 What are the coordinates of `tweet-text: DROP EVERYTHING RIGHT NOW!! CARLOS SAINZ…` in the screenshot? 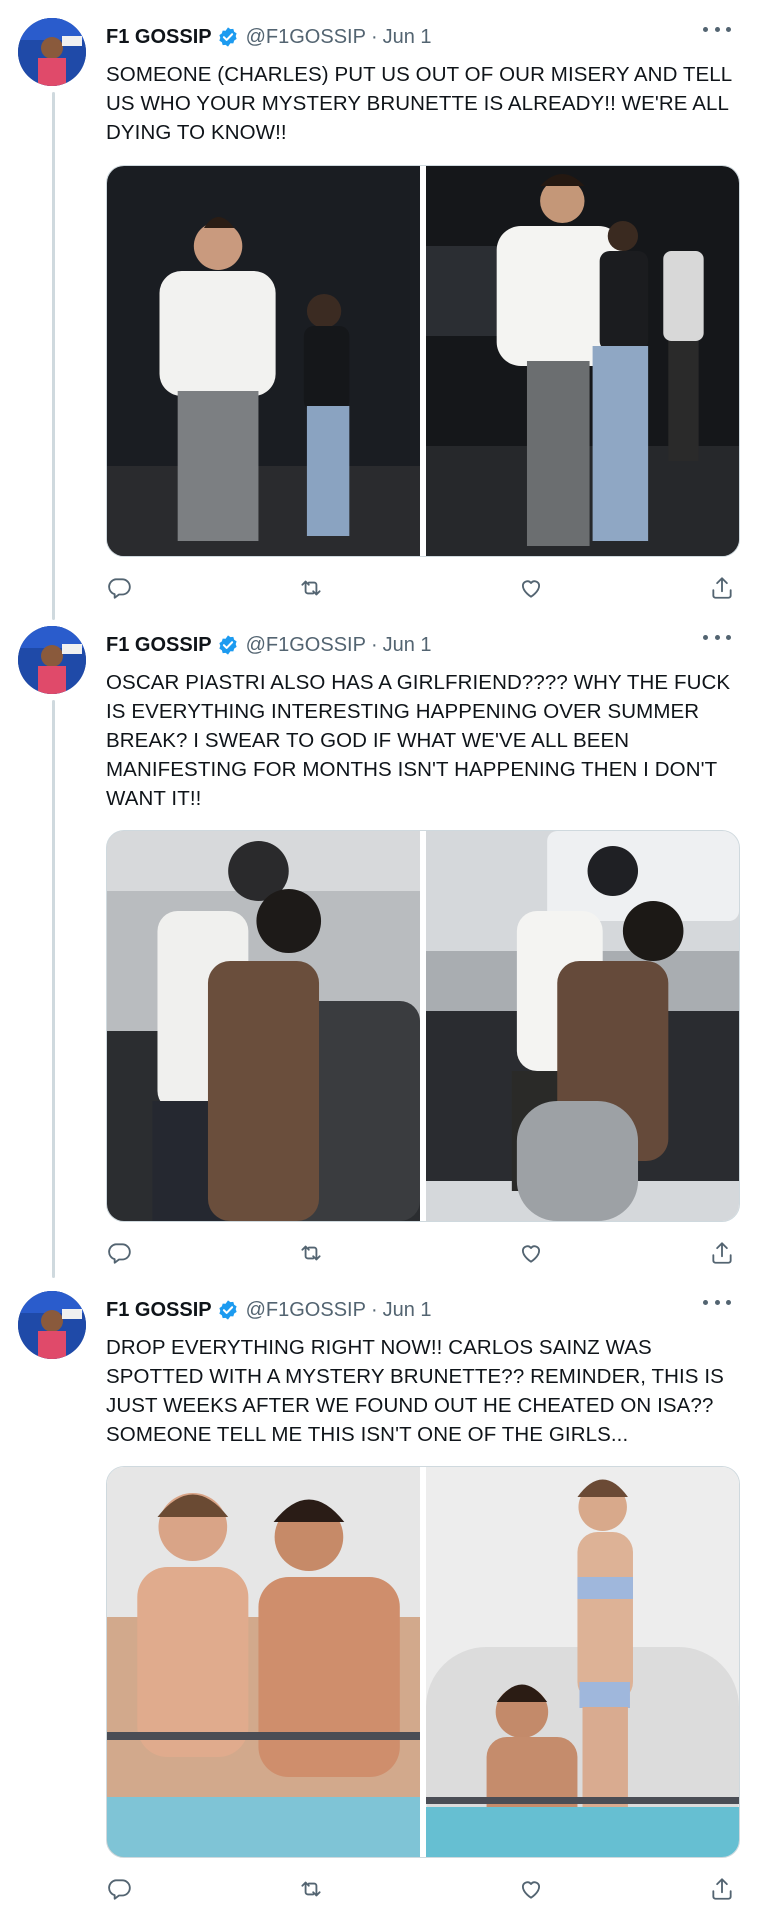 It's located at (415, 1391).